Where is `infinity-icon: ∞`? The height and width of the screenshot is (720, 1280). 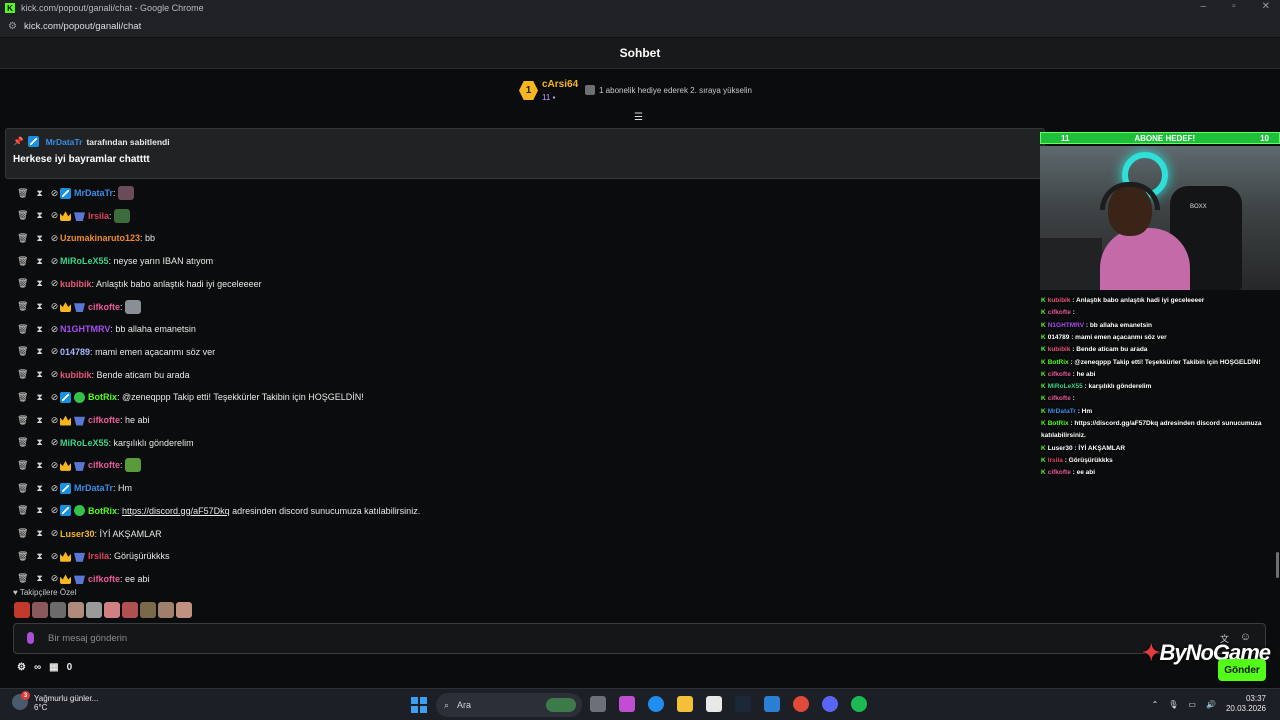 infinity-icon: ∞ is located at coordinates (37, 667).